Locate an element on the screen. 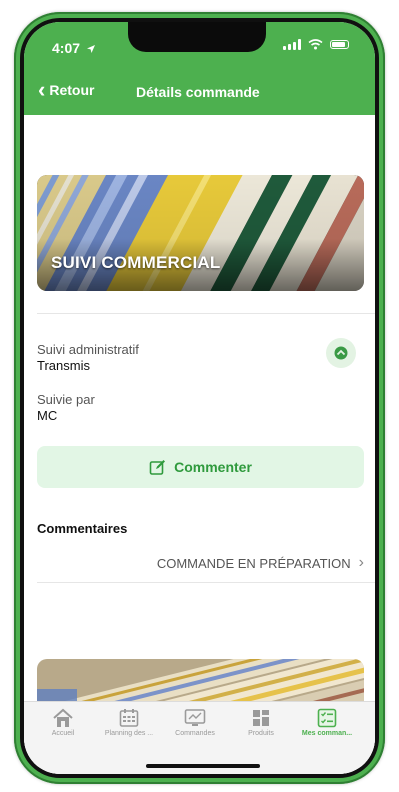  checklist-icon is located at coordinates (327, 718).